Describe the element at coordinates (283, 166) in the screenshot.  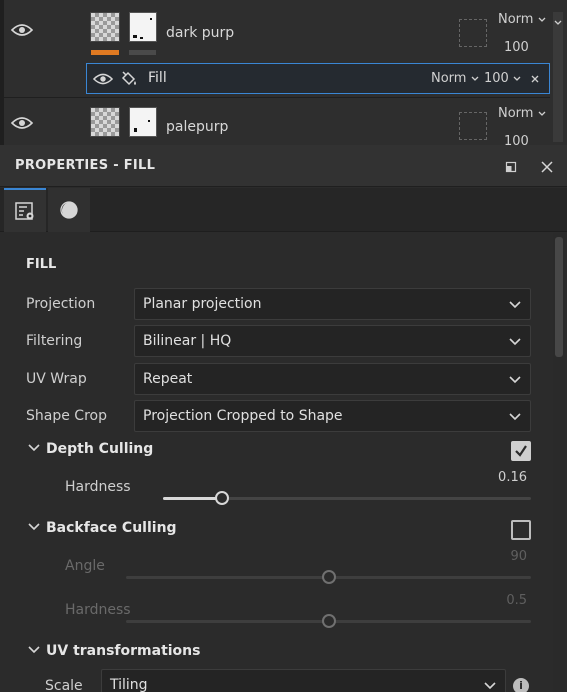
I see `properties-header: PROPERTIES - FILL` at that location.